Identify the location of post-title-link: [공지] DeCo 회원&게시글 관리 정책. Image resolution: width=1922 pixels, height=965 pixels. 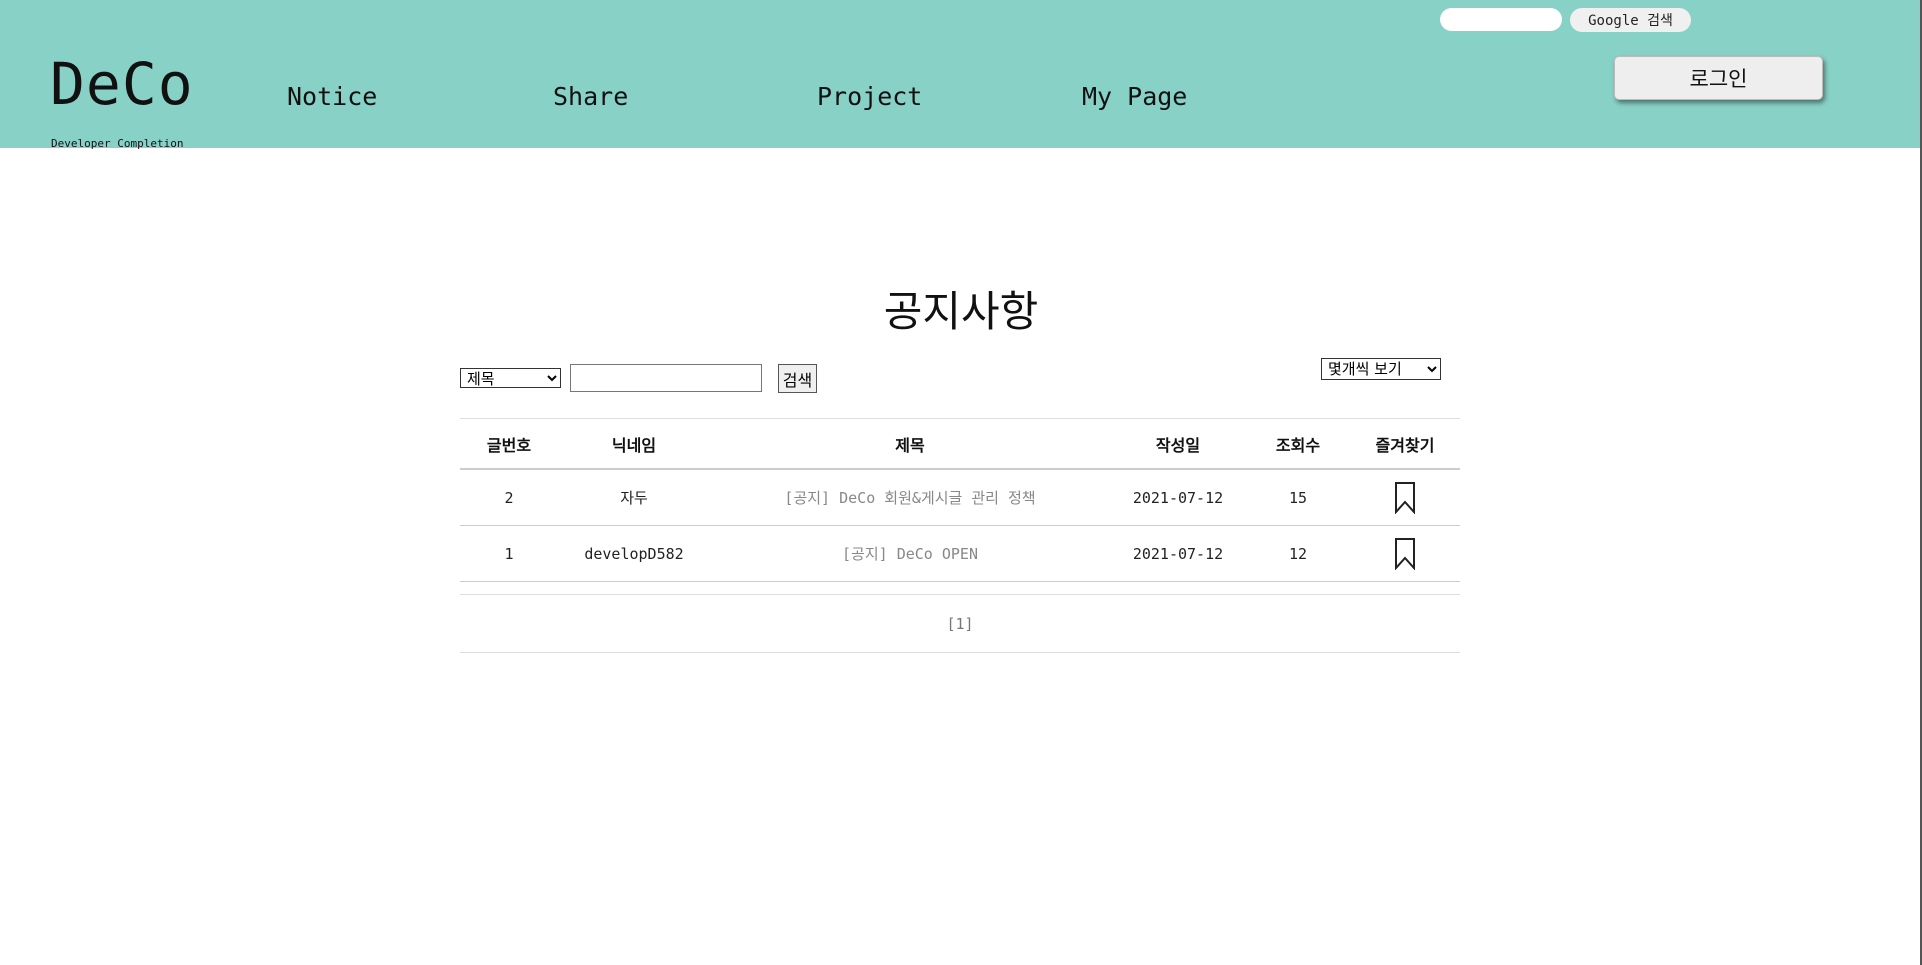
(910, 497).